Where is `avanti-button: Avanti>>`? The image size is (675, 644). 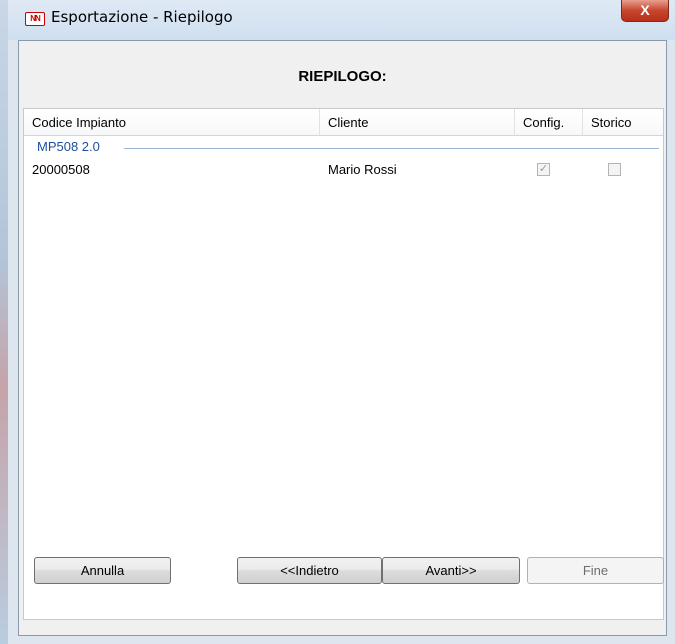 avanti-button: Avanti>> is located at coordinates (451, 570).